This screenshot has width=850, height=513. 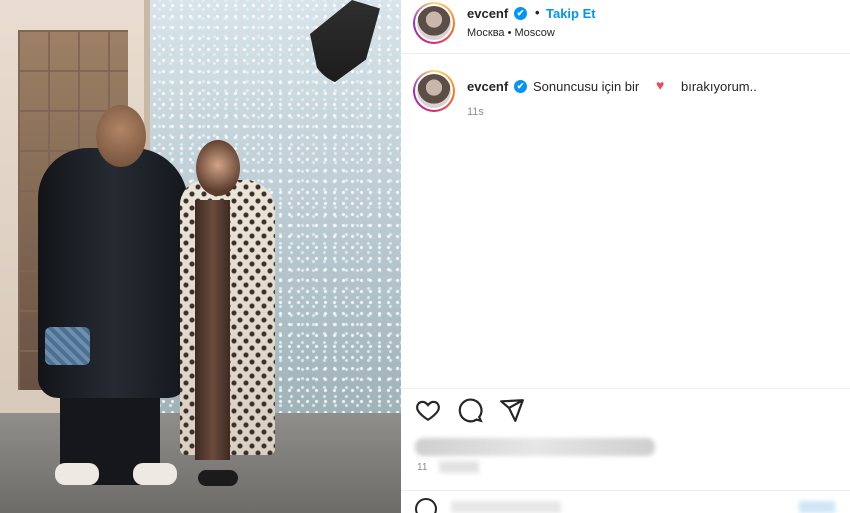 I want to click on comment-box, so click(x=625, y=501).